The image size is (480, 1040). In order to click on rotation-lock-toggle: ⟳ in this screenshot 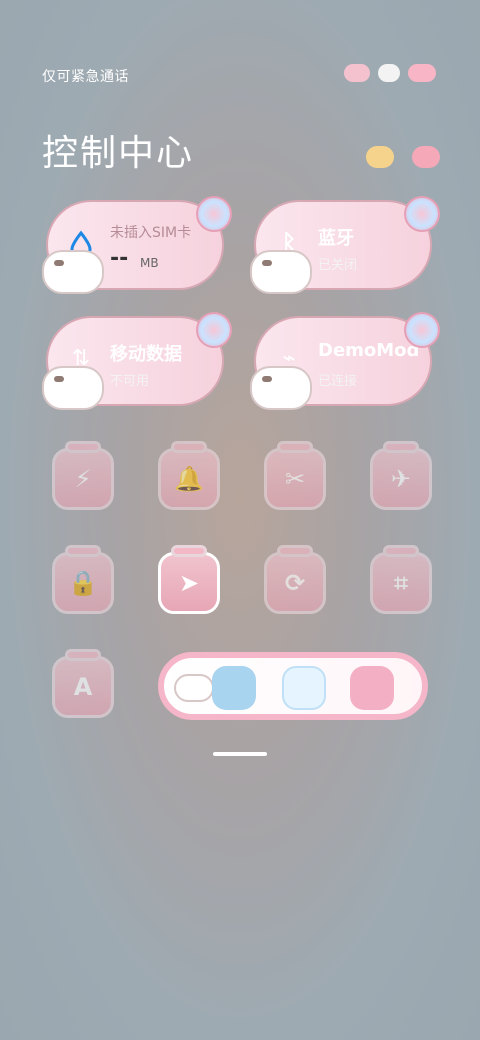, I will do `click(295, 579)`.